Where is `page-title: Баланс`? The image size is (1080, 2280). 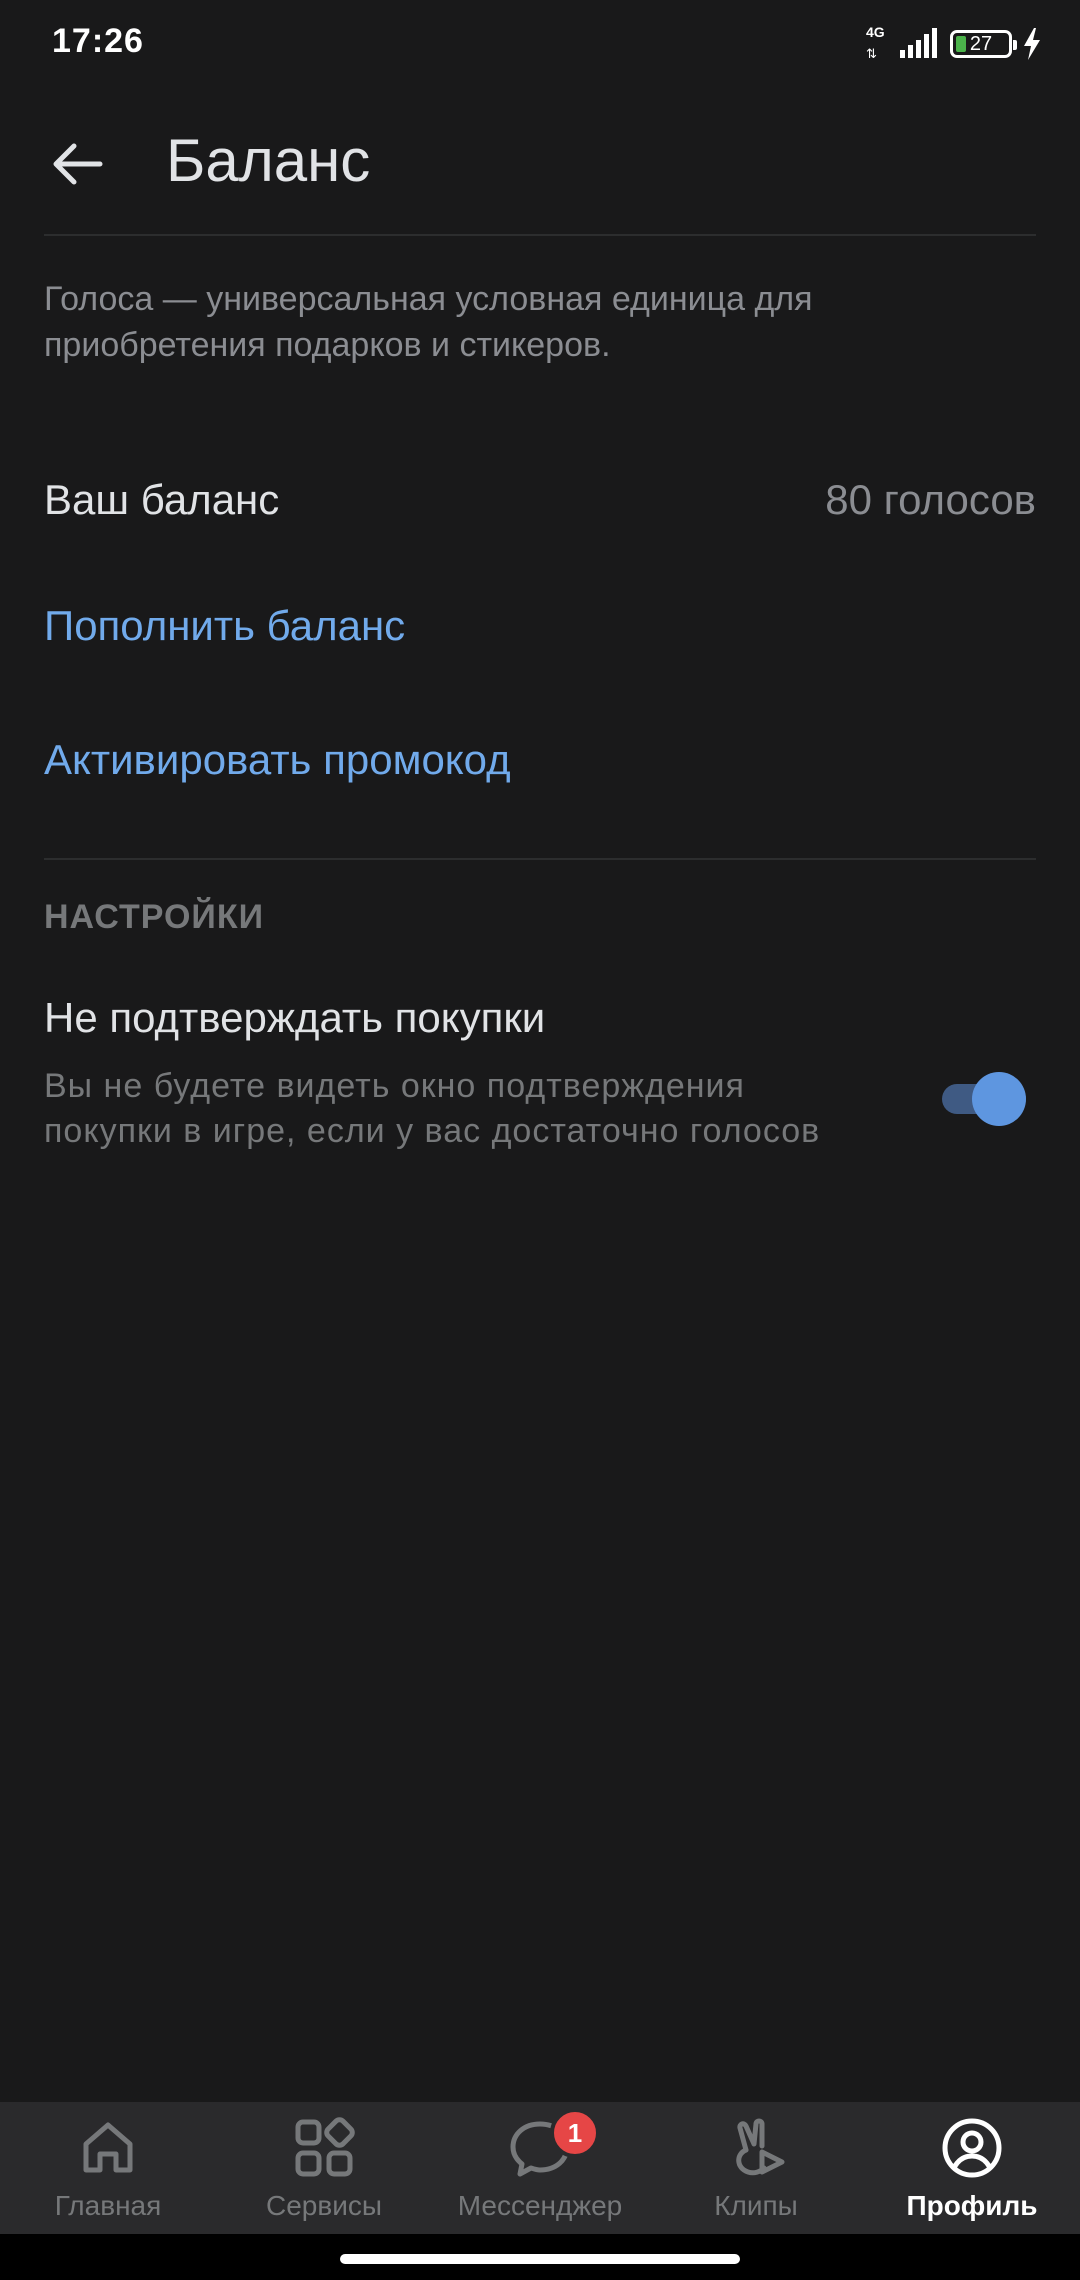 page-title: Баланс is located at coordinates (268, 160).